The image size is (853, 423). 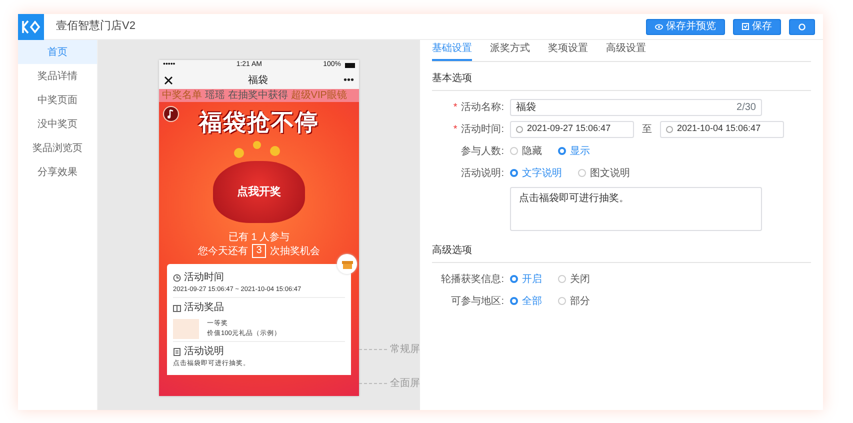 I want to click on marquee-prize: 超级VIP眼镜, so click(x=318, y=95).